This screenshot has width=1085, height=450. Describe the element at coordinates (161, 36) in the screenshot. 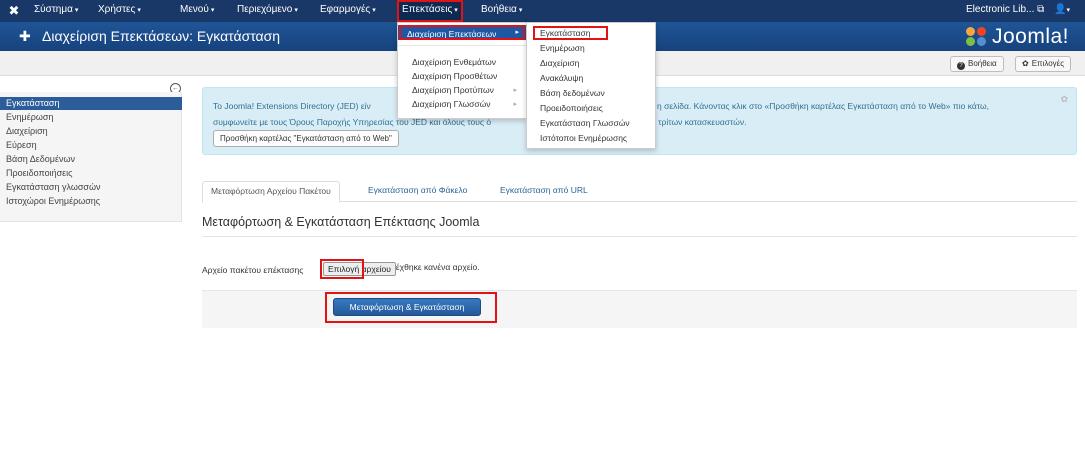

I see `page-title: Διαχείριση Επεκτάσεων: Εγκατάσταση` at that location.